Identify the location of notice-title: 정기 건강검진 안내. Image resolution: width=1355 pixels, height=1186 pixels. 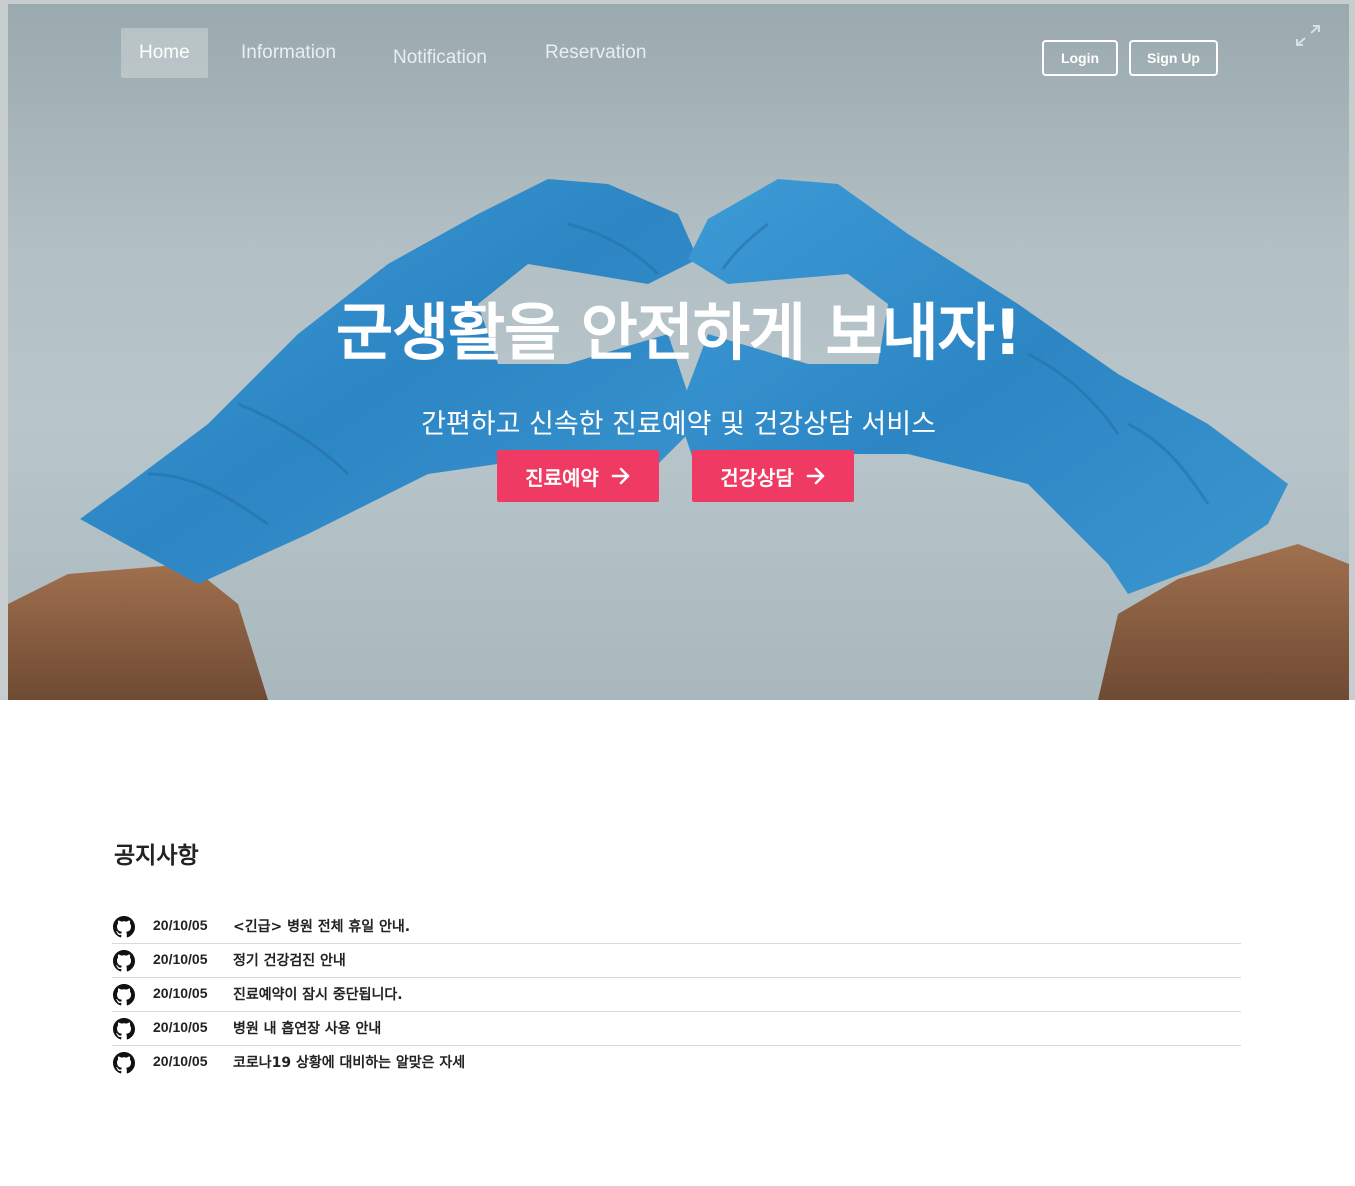
(289, 960).